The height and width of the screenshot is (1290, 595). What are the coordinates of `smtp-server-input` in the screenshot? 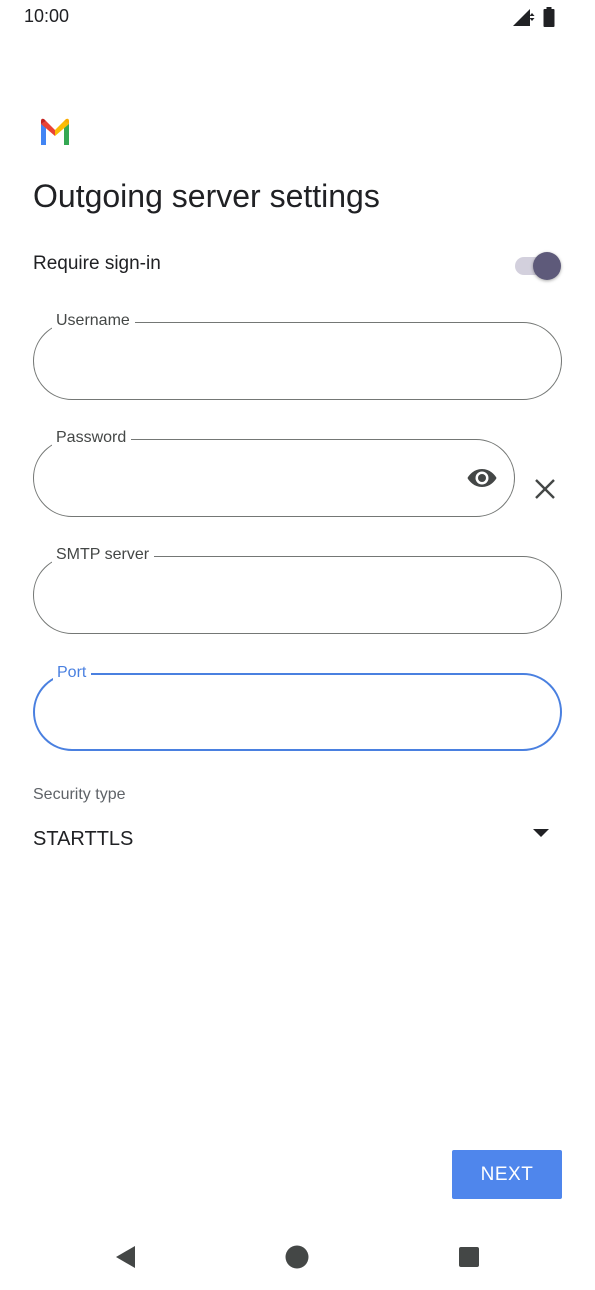 It's located at (278, 596).